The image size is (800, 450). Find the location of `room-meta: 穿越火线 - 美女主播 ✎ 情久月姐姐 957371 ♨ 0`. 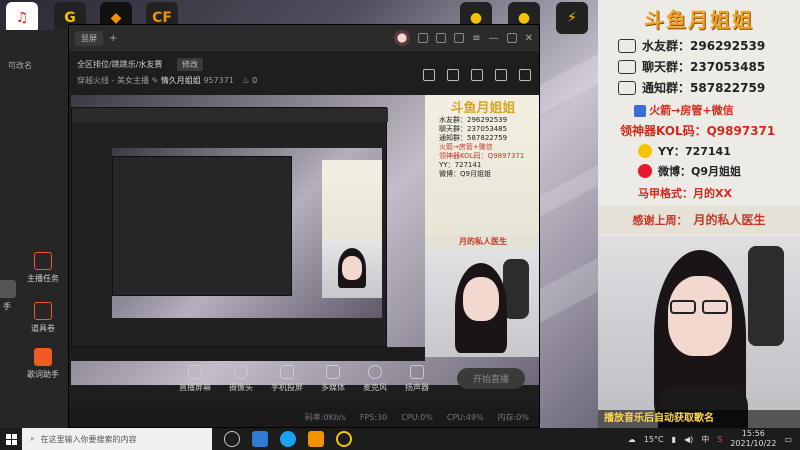

room-meta: 穿越火线 - 美女主播 ✎ 情久月姐姐 957371 ♨ 0 is located at coordinates (167, 80).